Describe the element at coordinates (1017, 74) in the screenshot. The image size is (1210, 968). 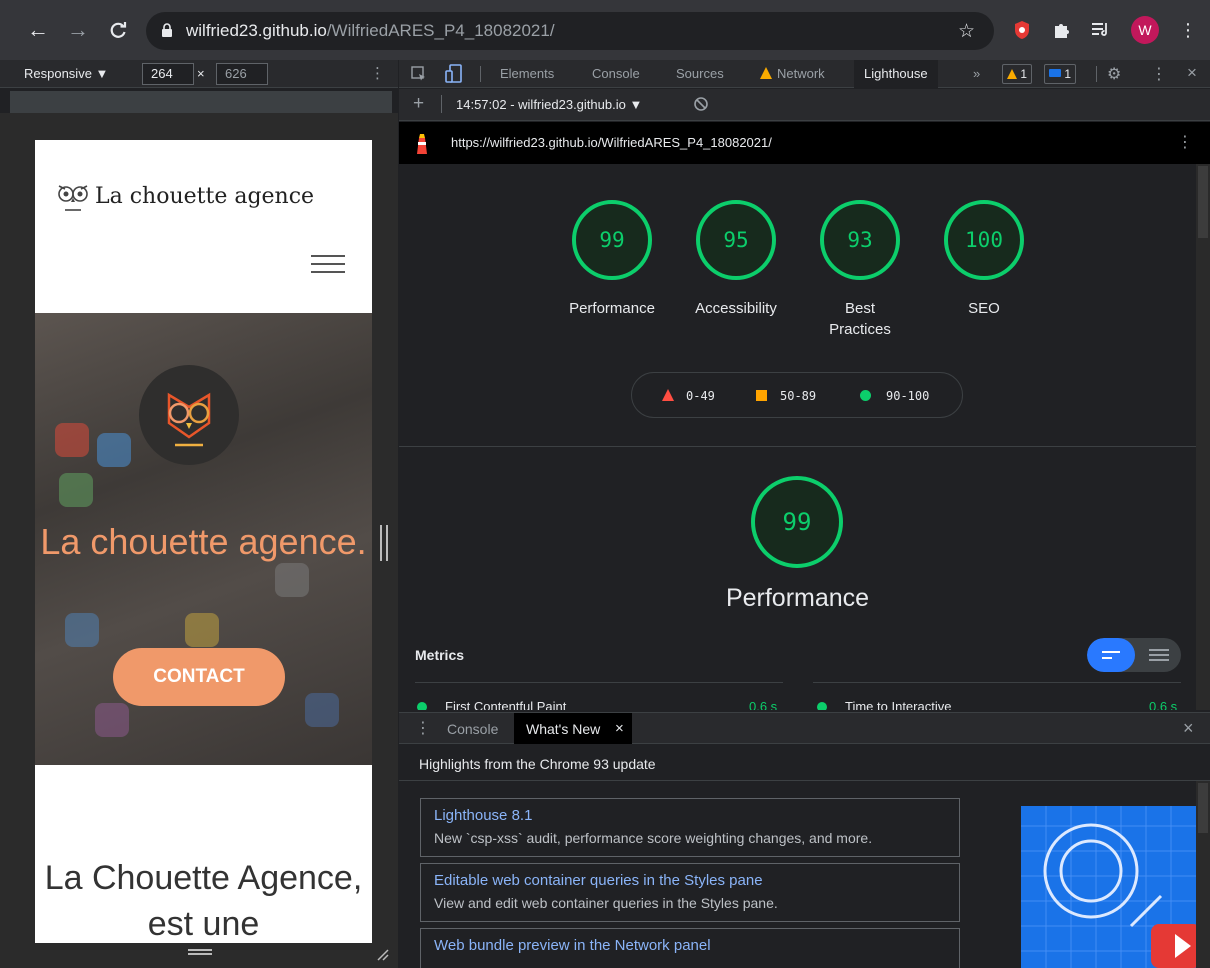
I see `warnings-counter: 1` at that location.